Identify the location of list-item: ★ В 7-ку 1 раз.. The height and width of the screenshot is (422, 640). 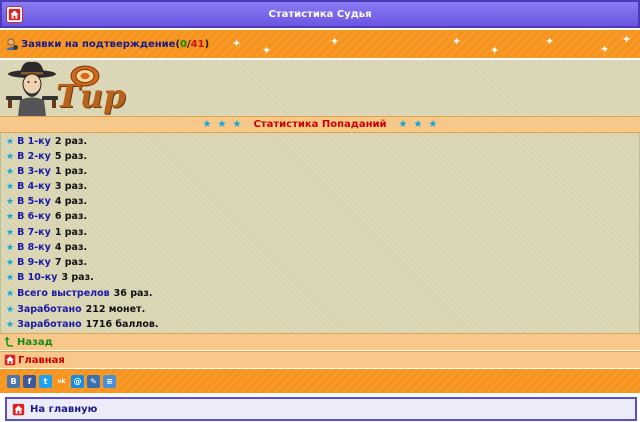
(46, 232).